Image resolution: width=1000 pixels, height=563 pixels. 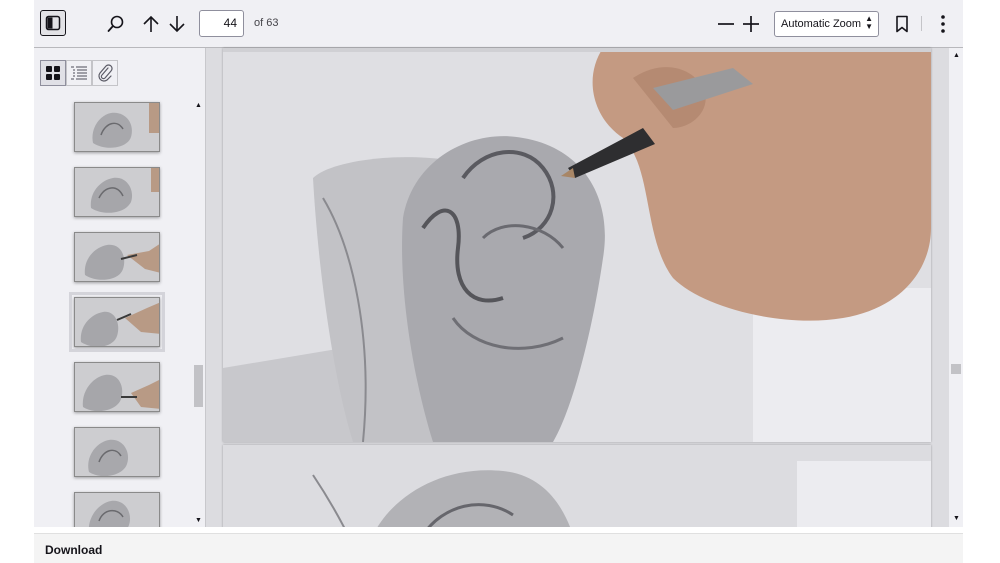 What do you see at coordinates (73, 550) in the screenshot?
I see `download-link: Download` at bounding box center [73, 550].